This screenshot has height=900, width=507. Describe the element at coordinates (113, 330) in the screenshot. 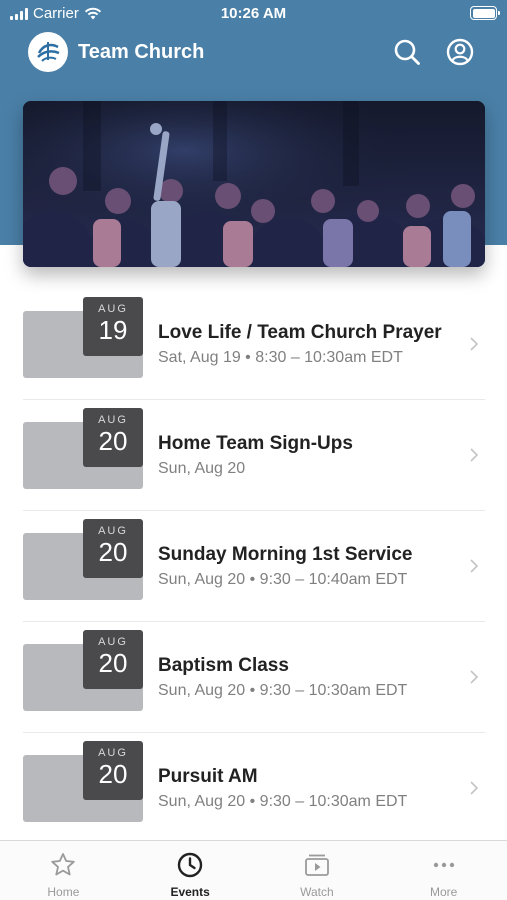

I see `event-day: 19` at that location.